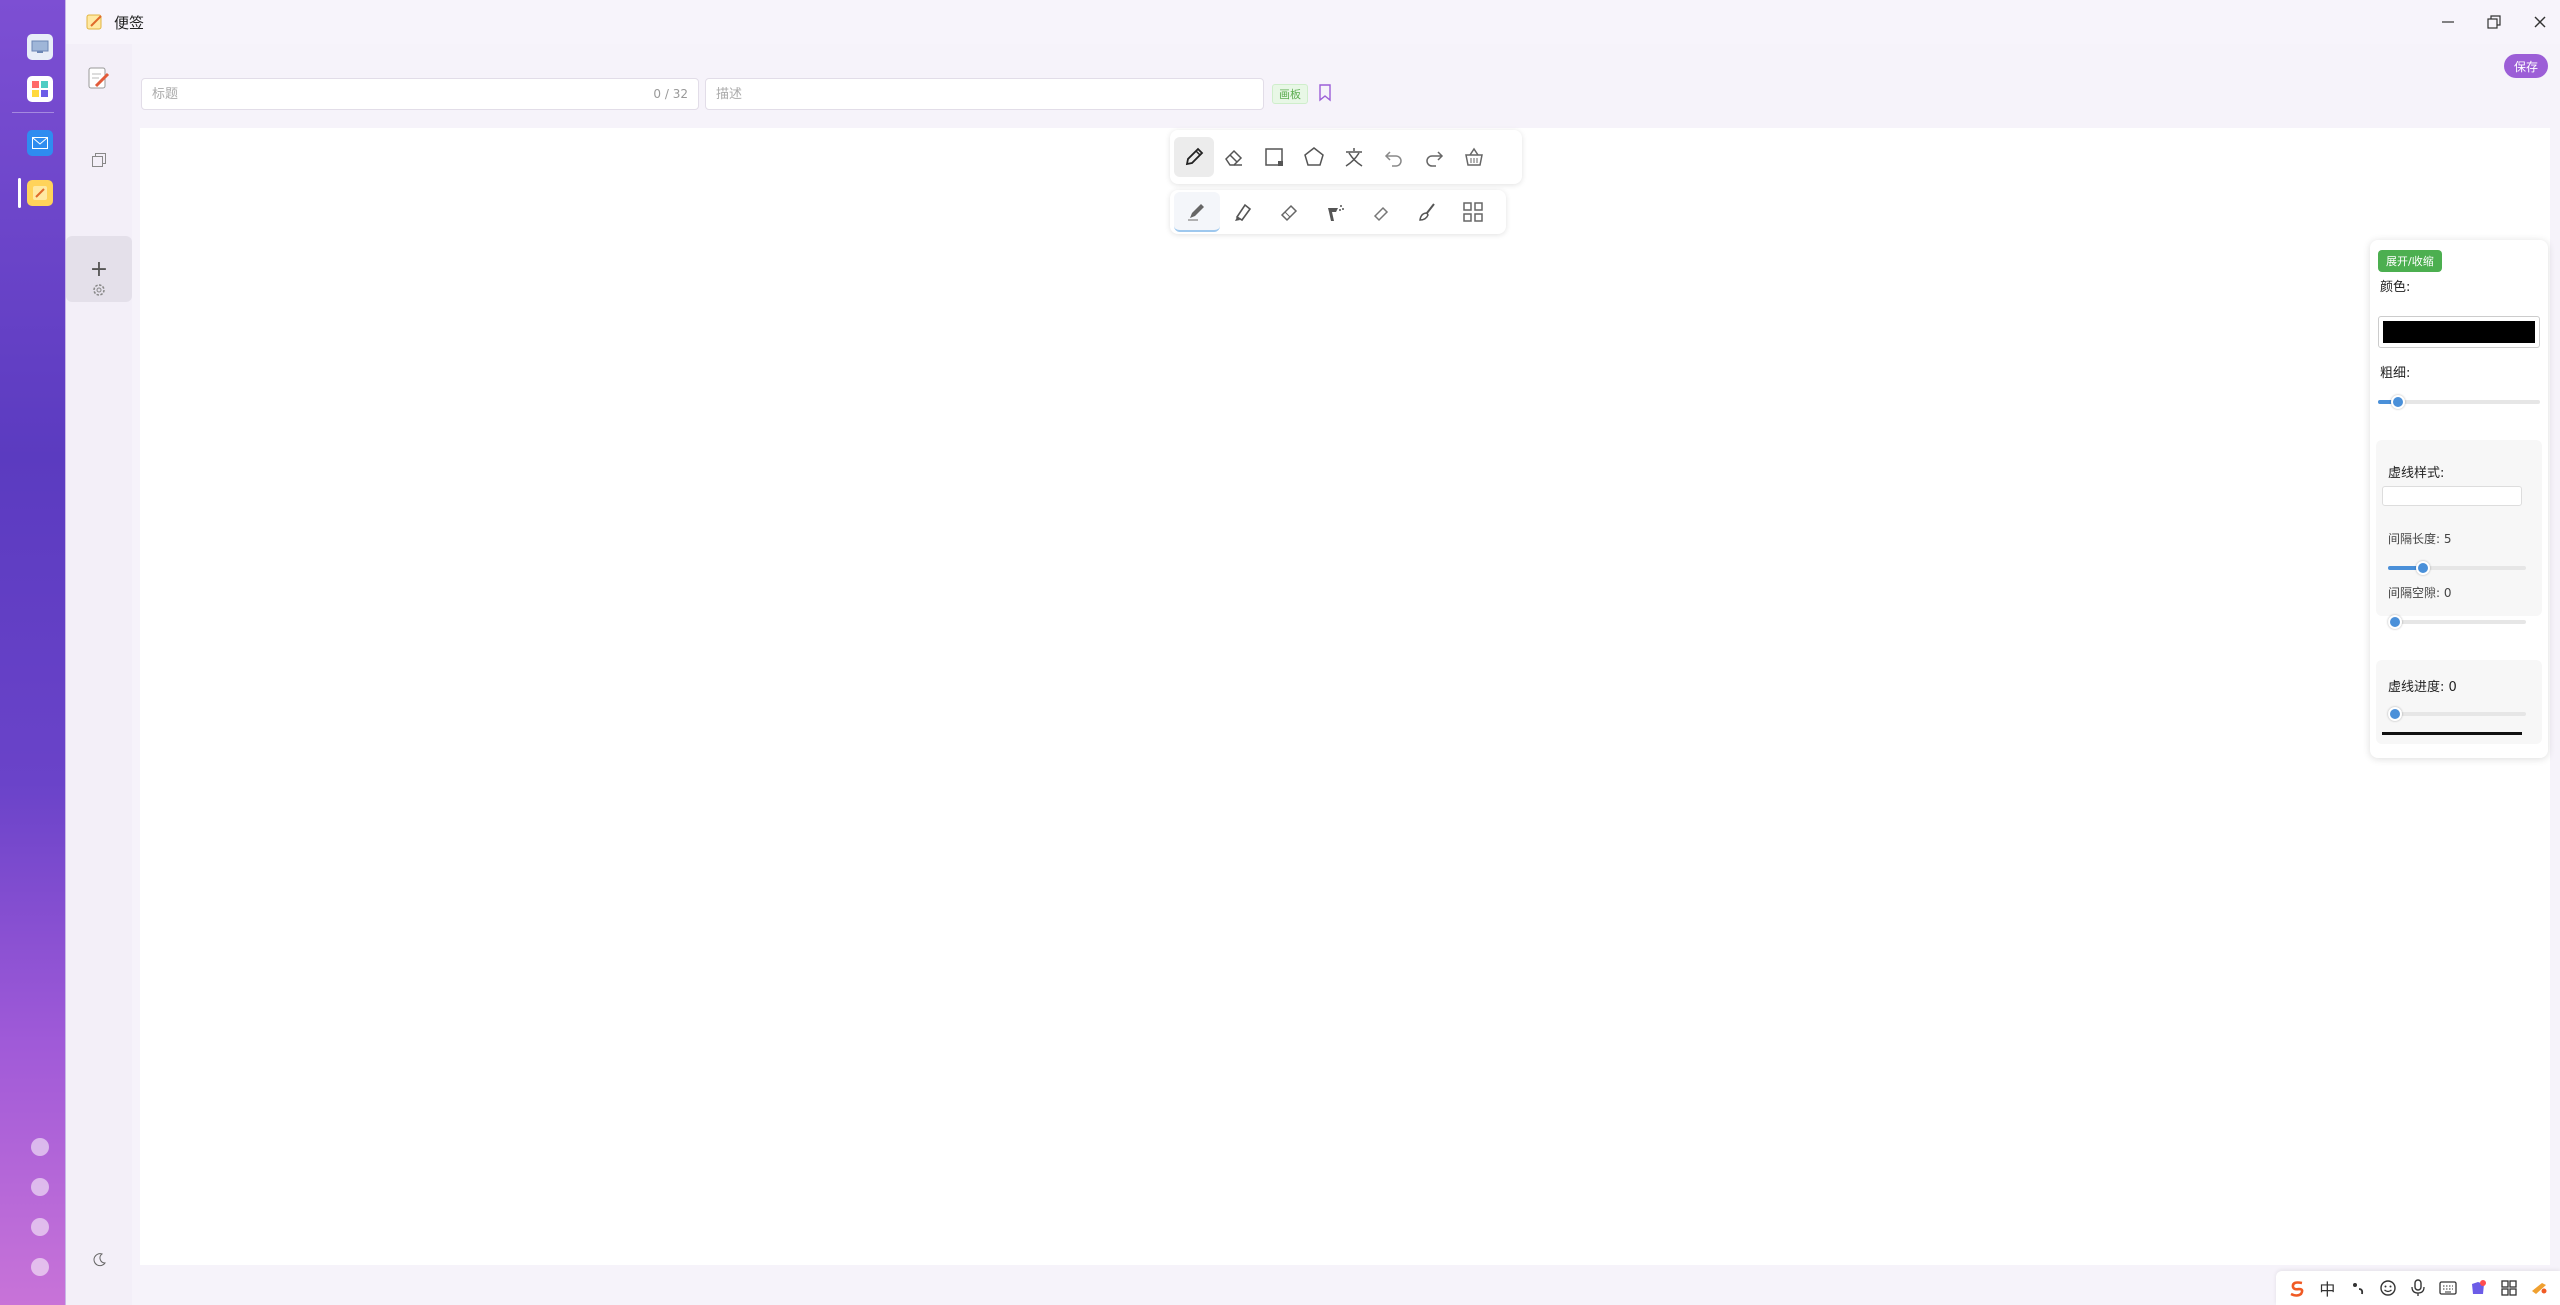 This screenshot has width=2560, height=1305. Describe the element at coordinates (2395, 287) in the screenshot. I see `color-label: 颜色:` at that location.